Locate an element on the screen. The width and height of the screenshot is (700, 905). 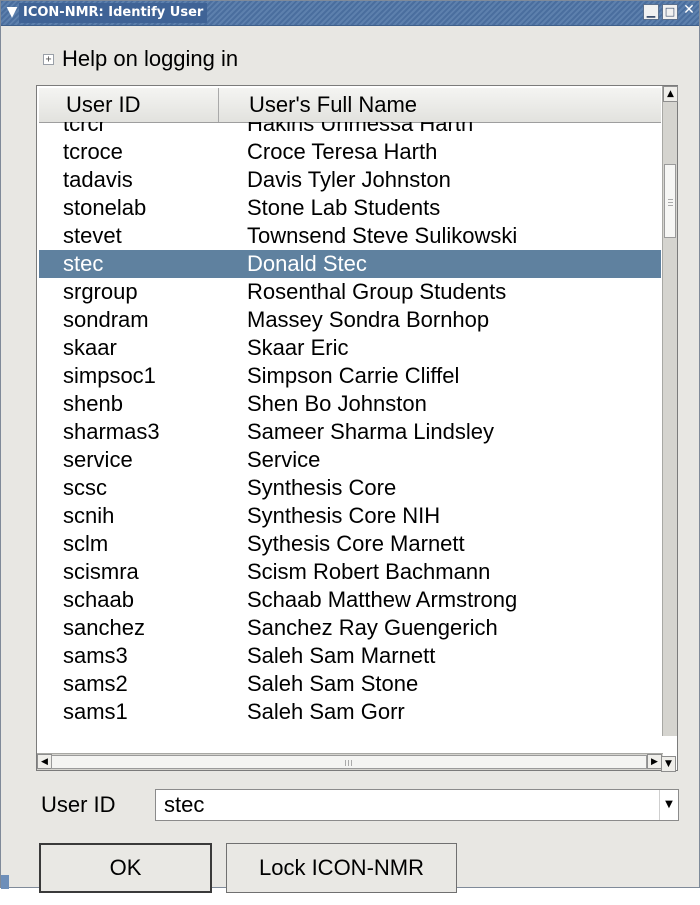
cell-user-id: sondram is located at coordinates (106, 319).